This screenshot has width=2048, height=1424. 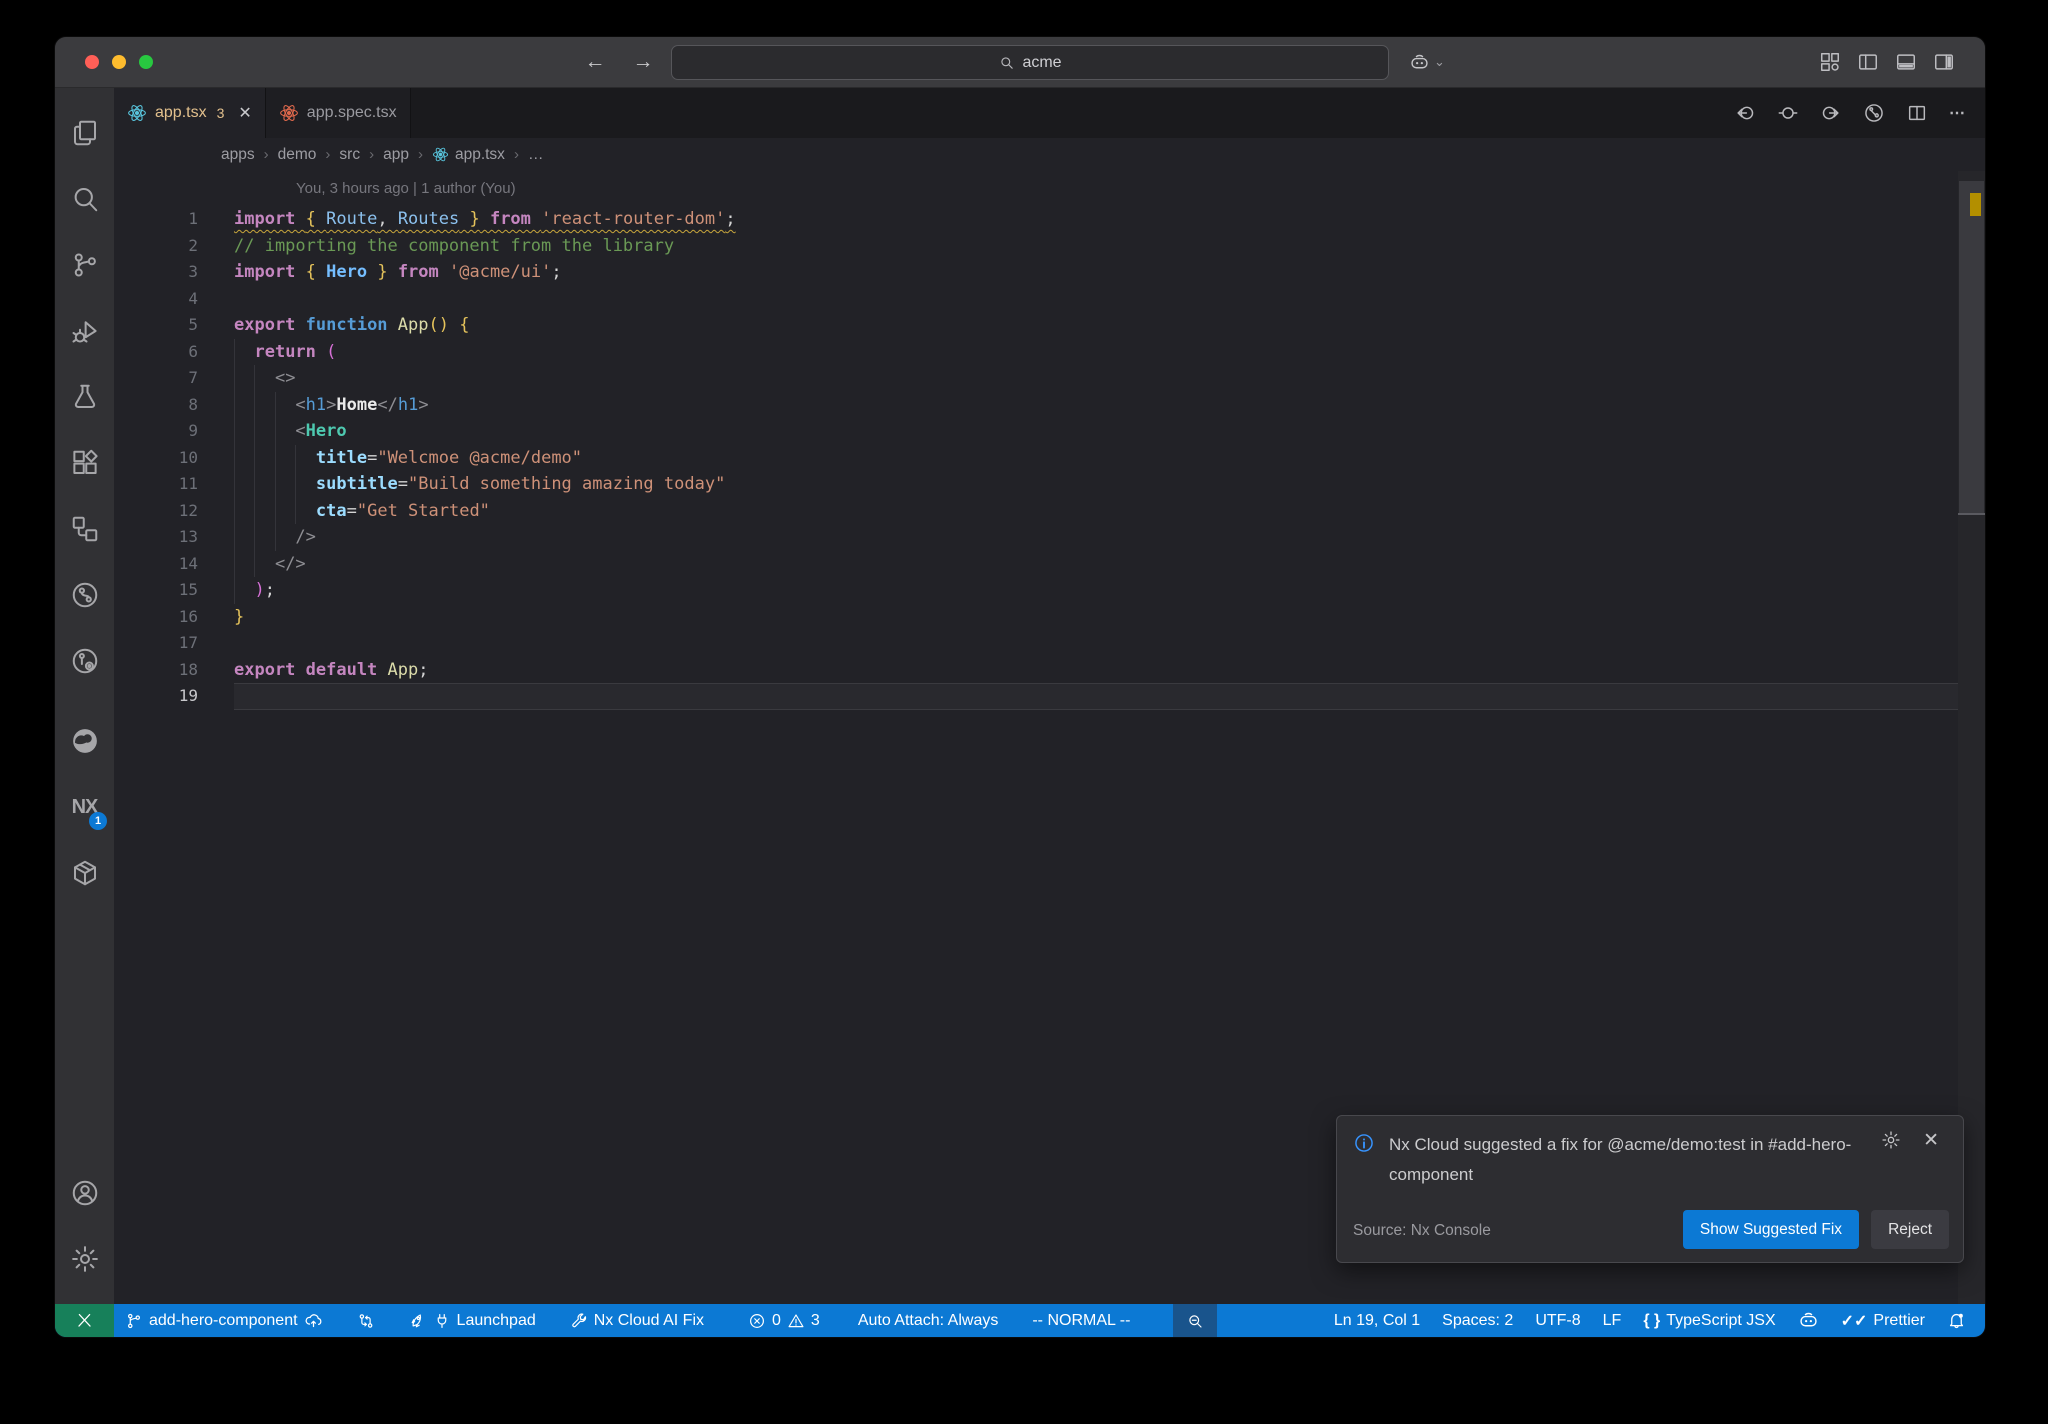 I want to click on status-cursor-position: Ln 19, Col 1, so click(x=1377, y=1320).